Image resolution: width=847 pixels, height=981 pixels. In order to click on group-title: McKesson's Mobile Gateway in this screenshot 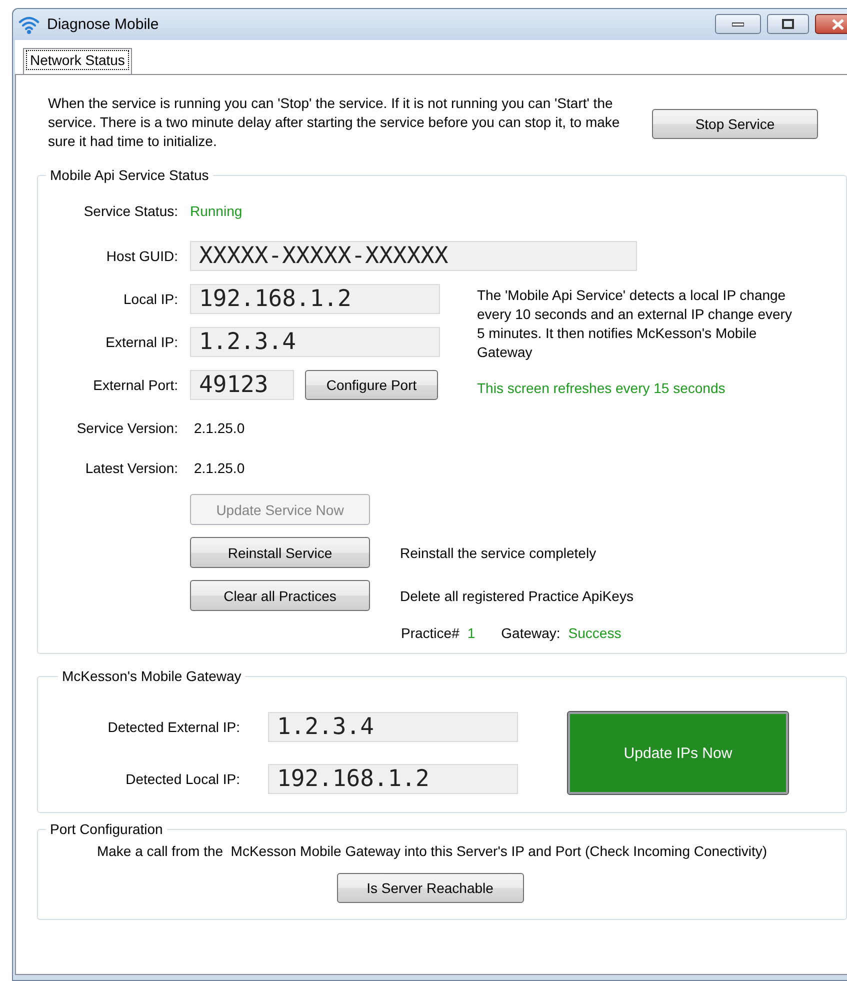, I will do `click(151, 676)`.